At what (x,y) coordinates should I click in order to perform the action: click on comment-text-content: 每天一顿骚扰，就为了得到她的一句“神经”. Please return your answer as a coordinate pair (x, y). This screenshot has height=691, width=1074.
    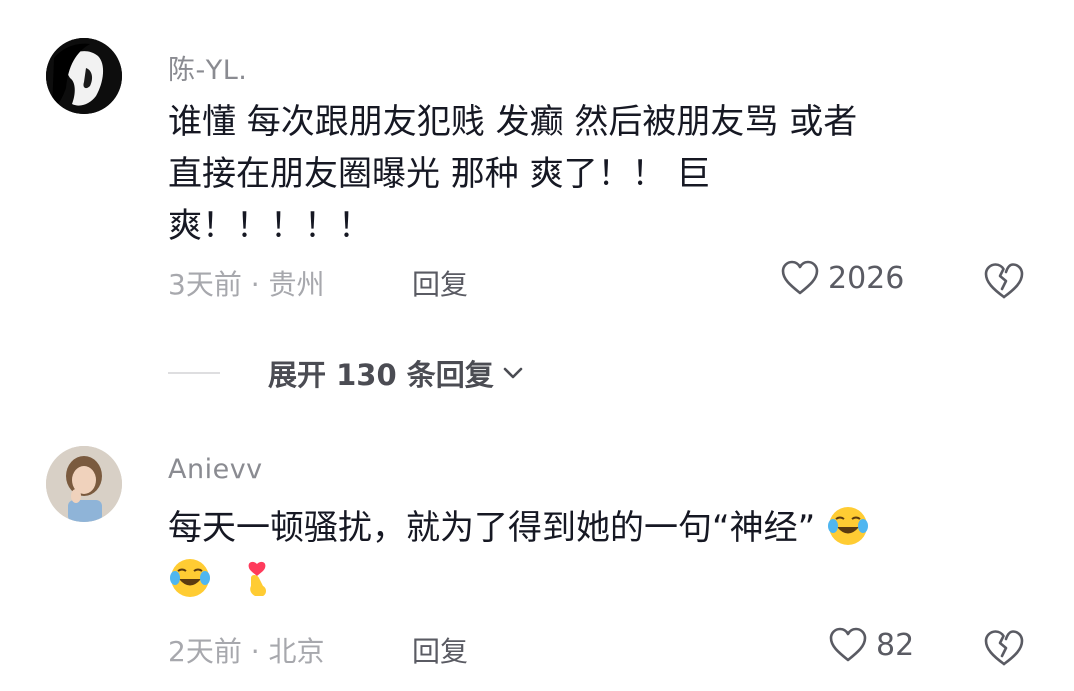
    Looking at the image, I should click on (492, 528).